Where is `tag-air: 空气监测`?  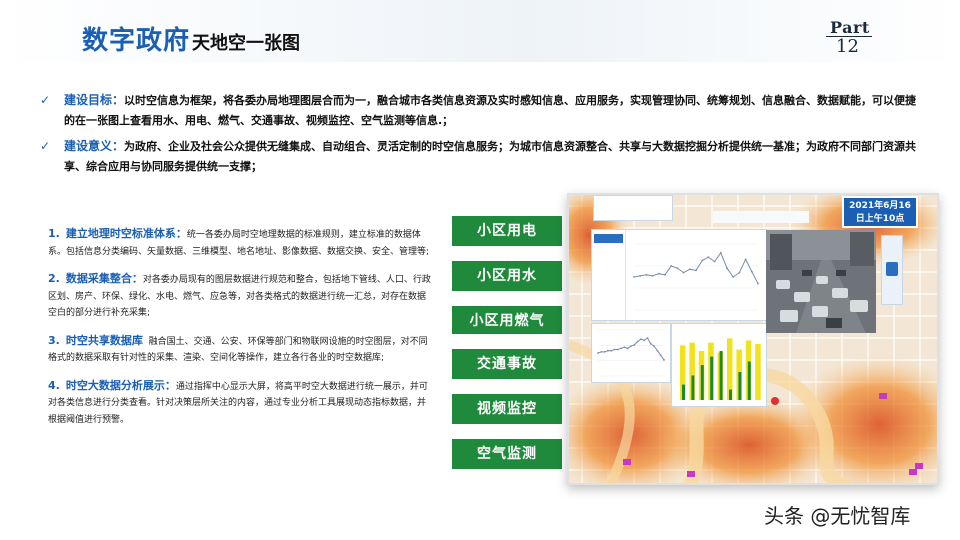
tag-air: 空气监测 is located at coordinates (507, 454).